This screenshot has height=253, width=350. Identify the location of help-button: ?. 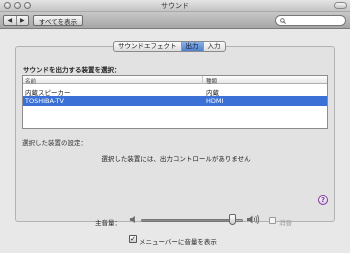
(323, 200).